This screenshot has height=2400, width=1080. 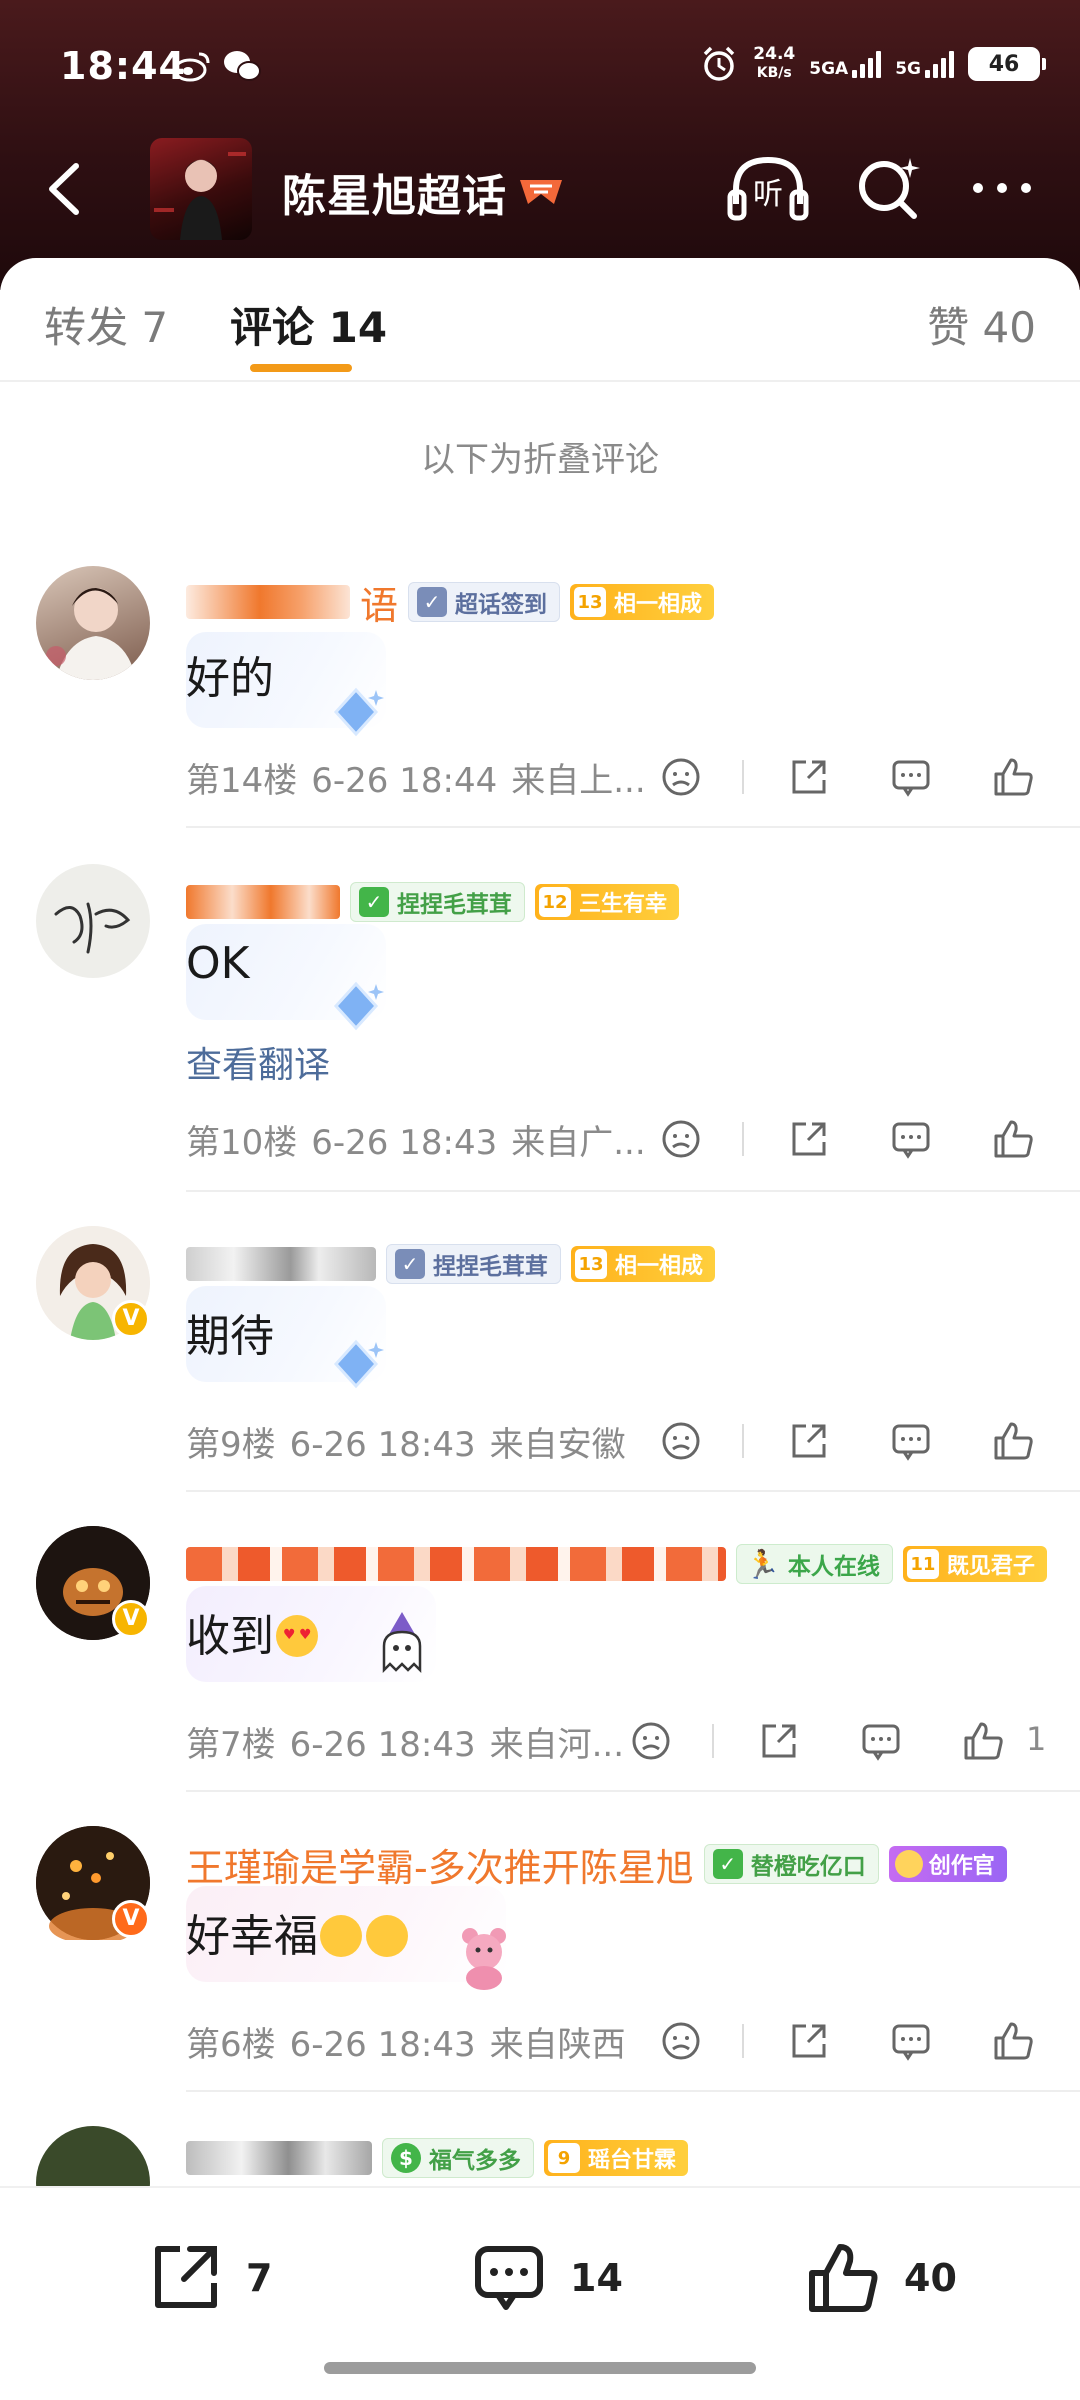 What do you see at coordinates (546, 2278) in the screenshot?
I see `comment-button: 14` at bounding box center [546, 2278].